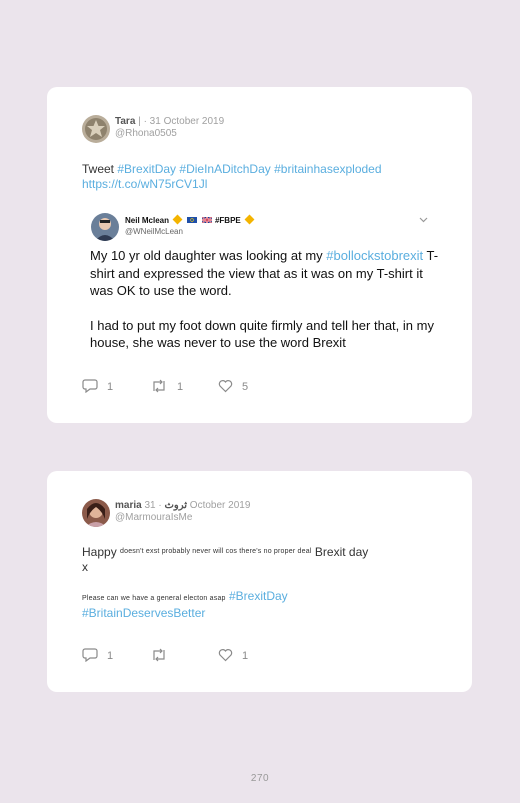  Describe the element at coordinates (105, 227) in the screenshot. I see `quoted-avatar` at that location.